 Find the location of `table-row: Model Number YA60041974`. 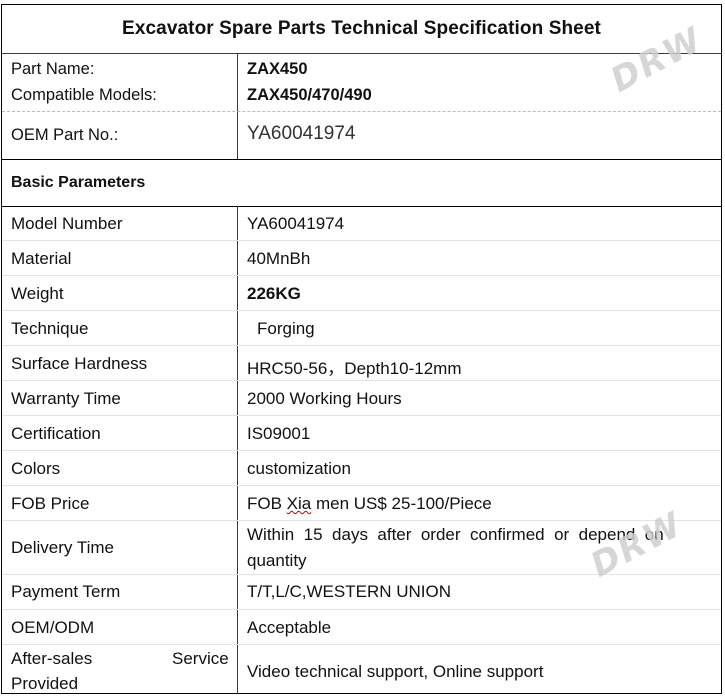

table-row: Model Number YA60041974 is located at coordinates (361, 223).